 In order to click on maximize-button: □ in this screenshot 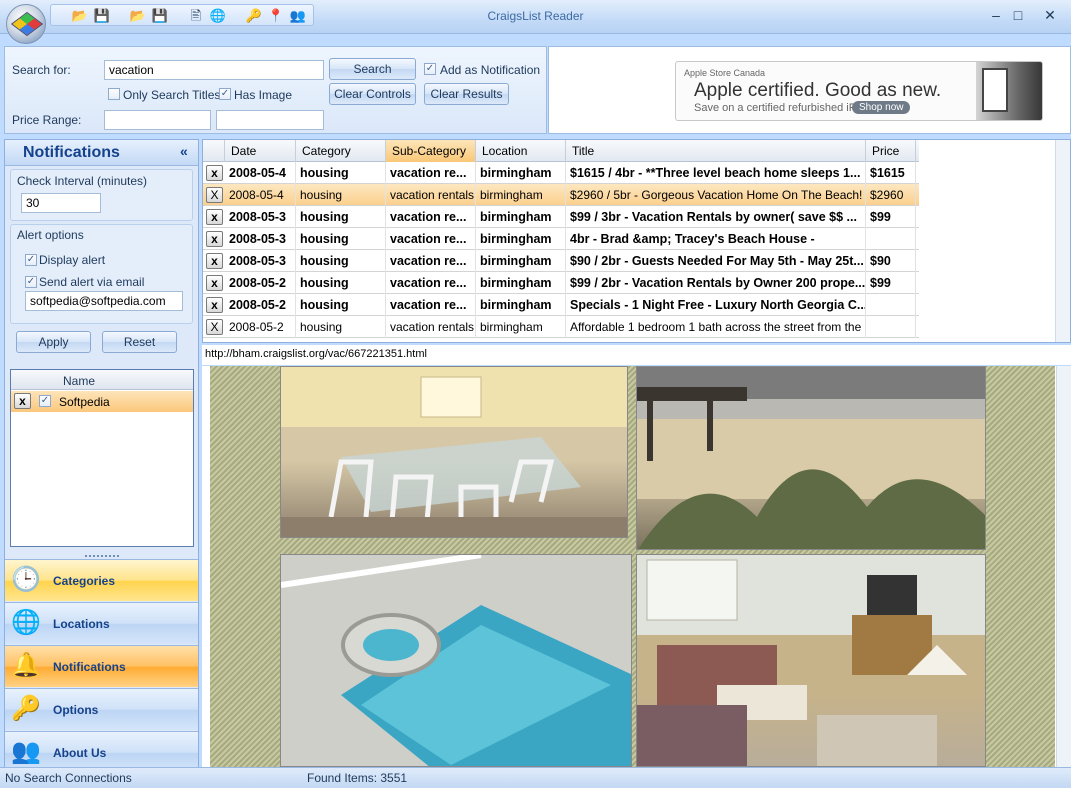, I will do `click(1018, 15)`.